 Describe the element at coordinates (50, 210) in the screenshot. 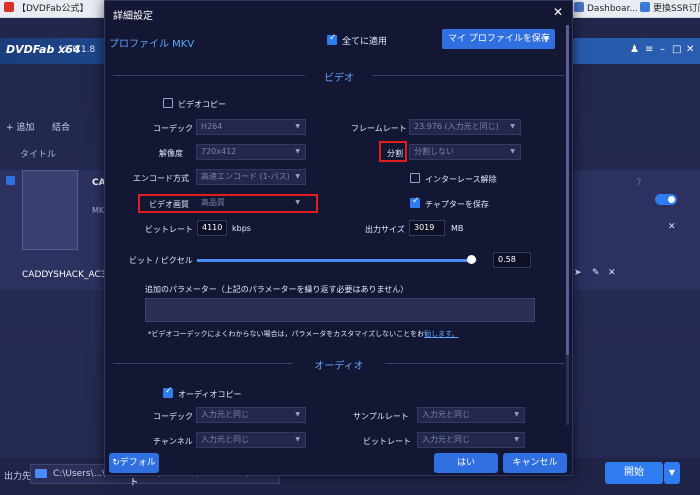

I see `job-thumbnail` at that location.